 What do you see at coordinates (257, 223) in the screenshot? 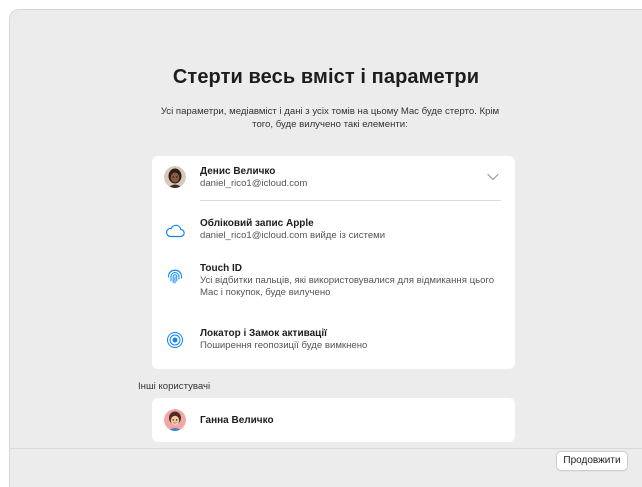
I see `item-title: Обліковий запис Apple` at bounding box center [257, 223].